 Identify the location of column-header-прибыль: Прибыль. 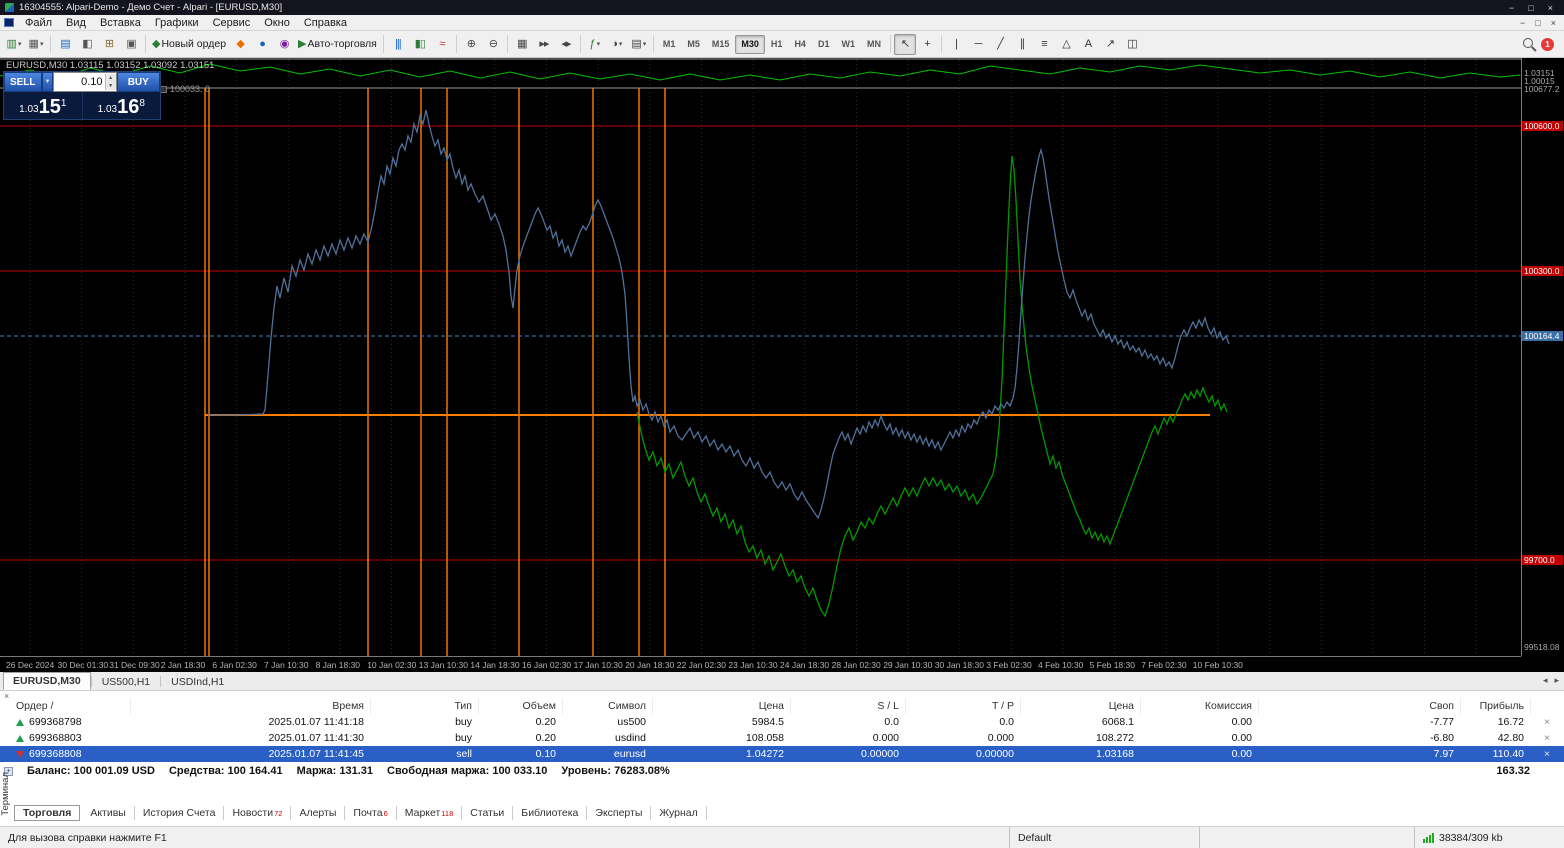
(1495, 706).